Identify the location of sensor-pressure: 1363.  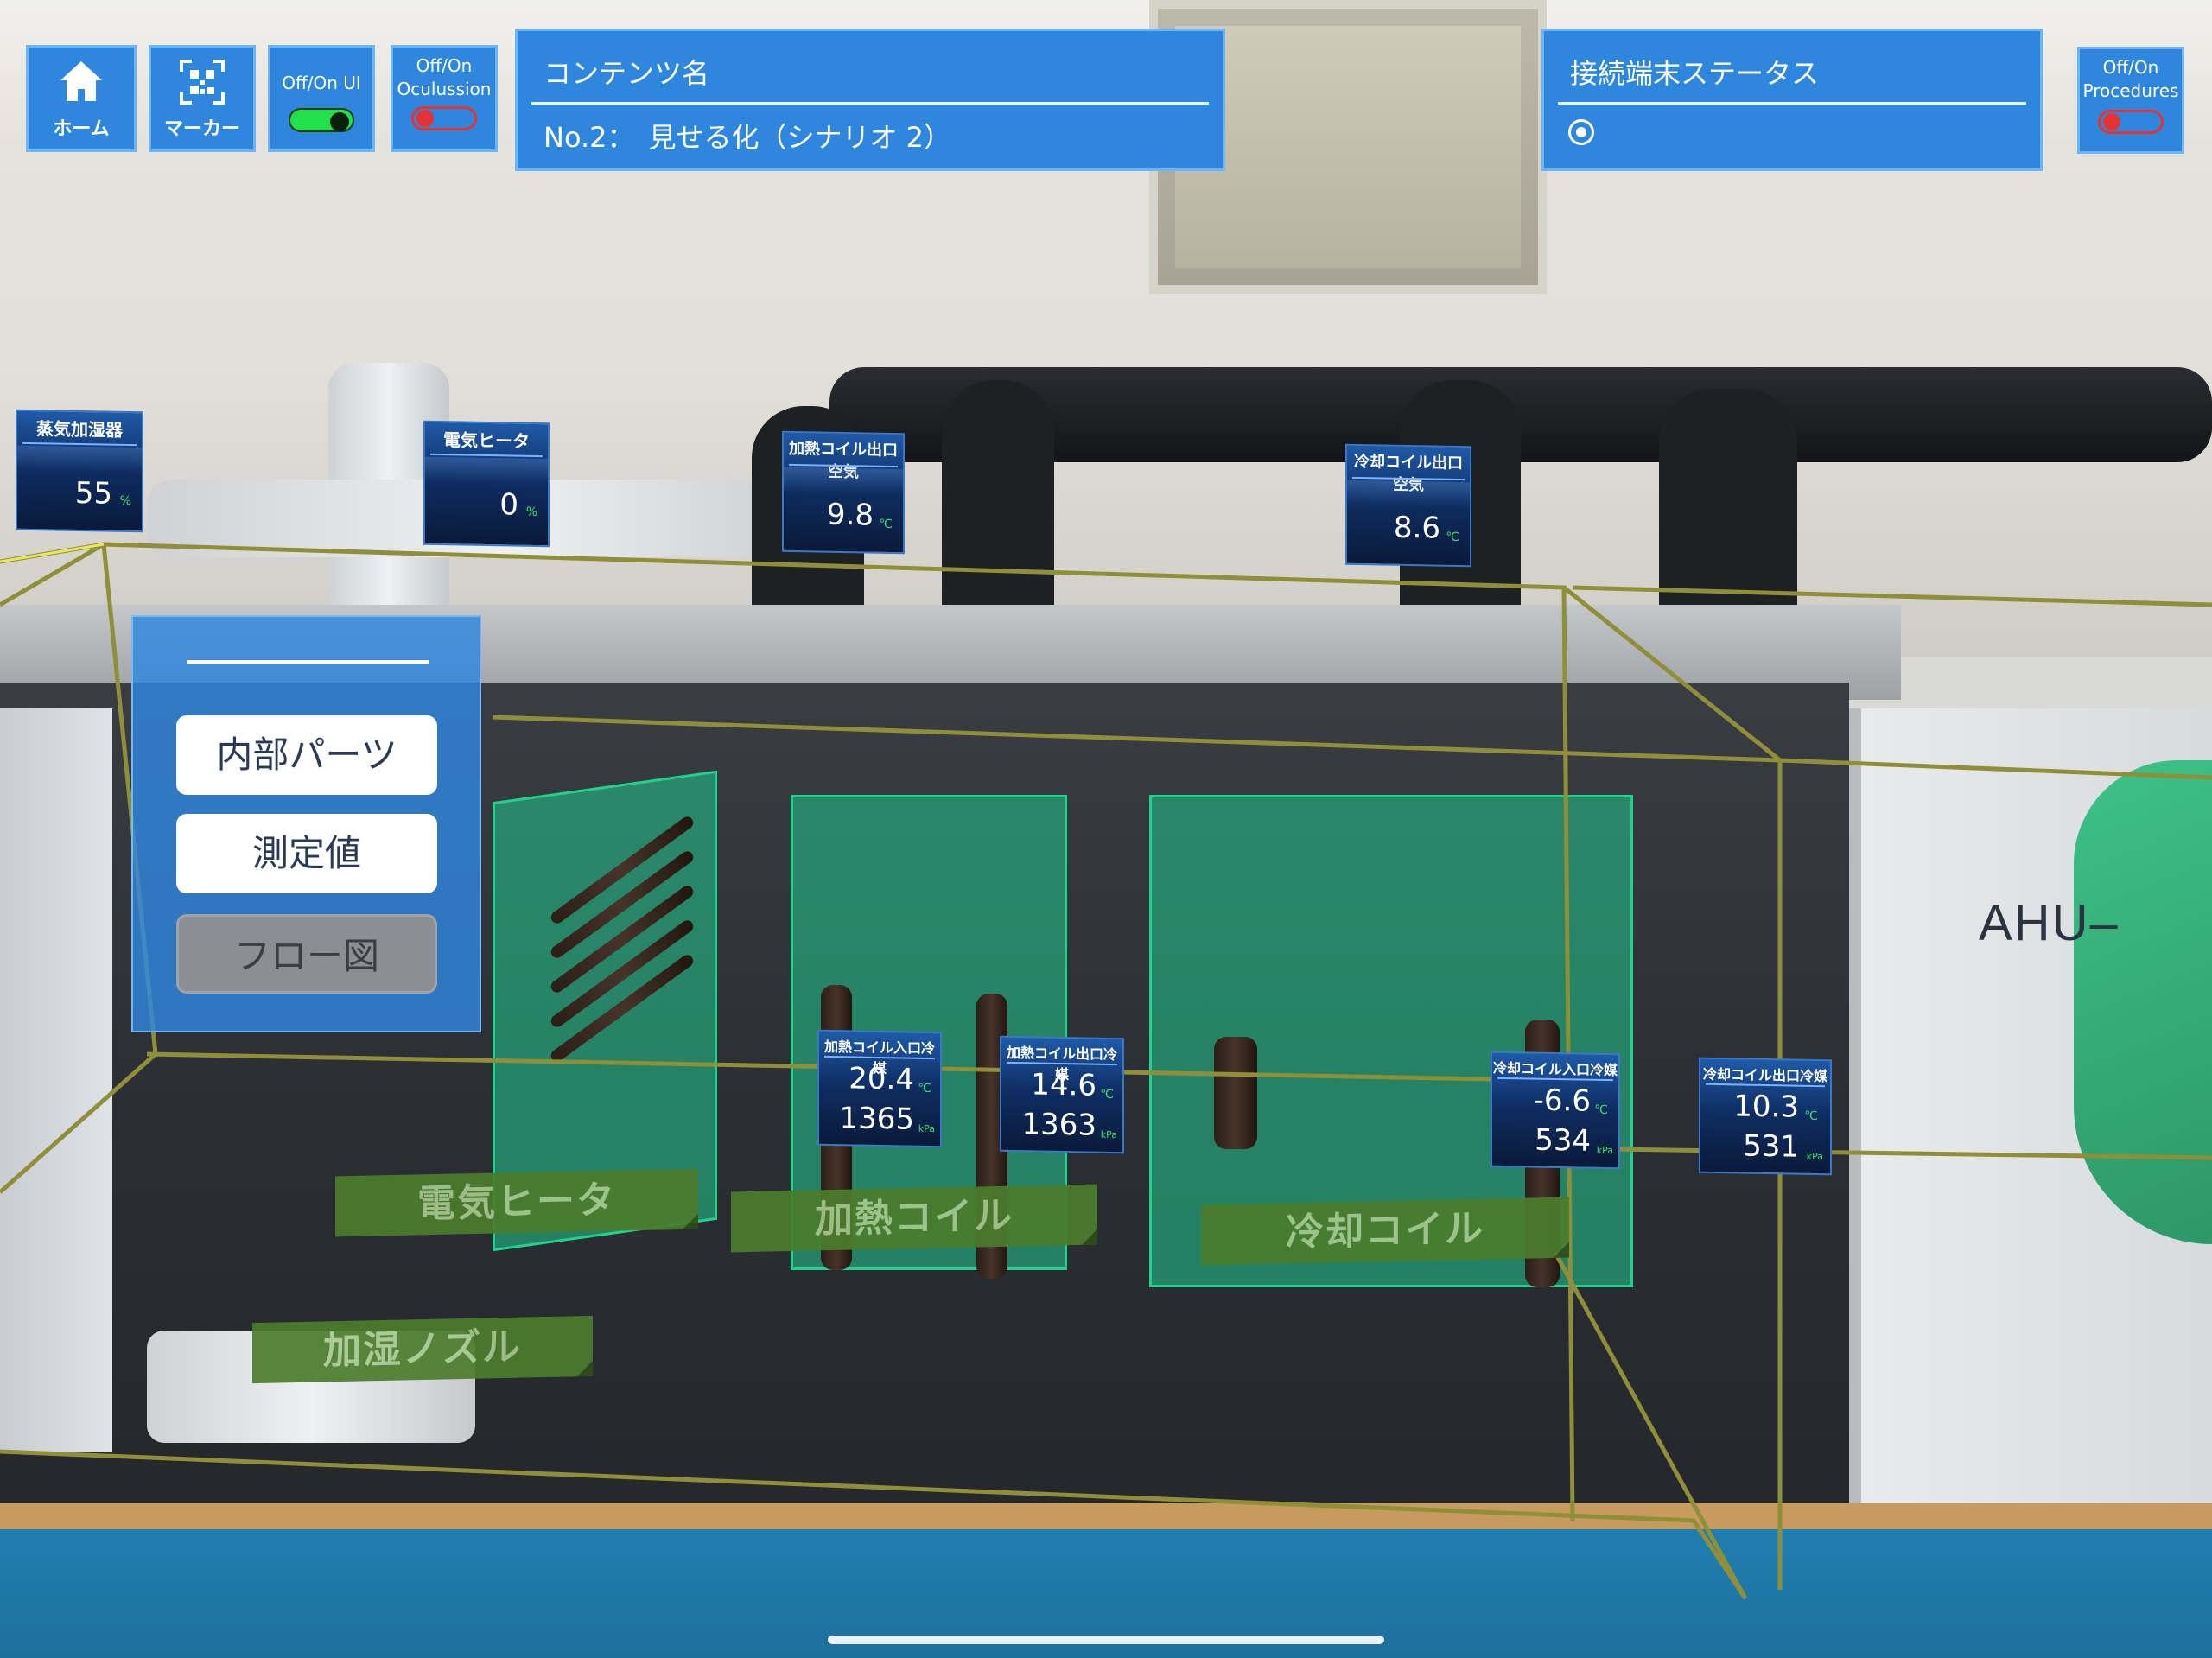
(1058, 1125).